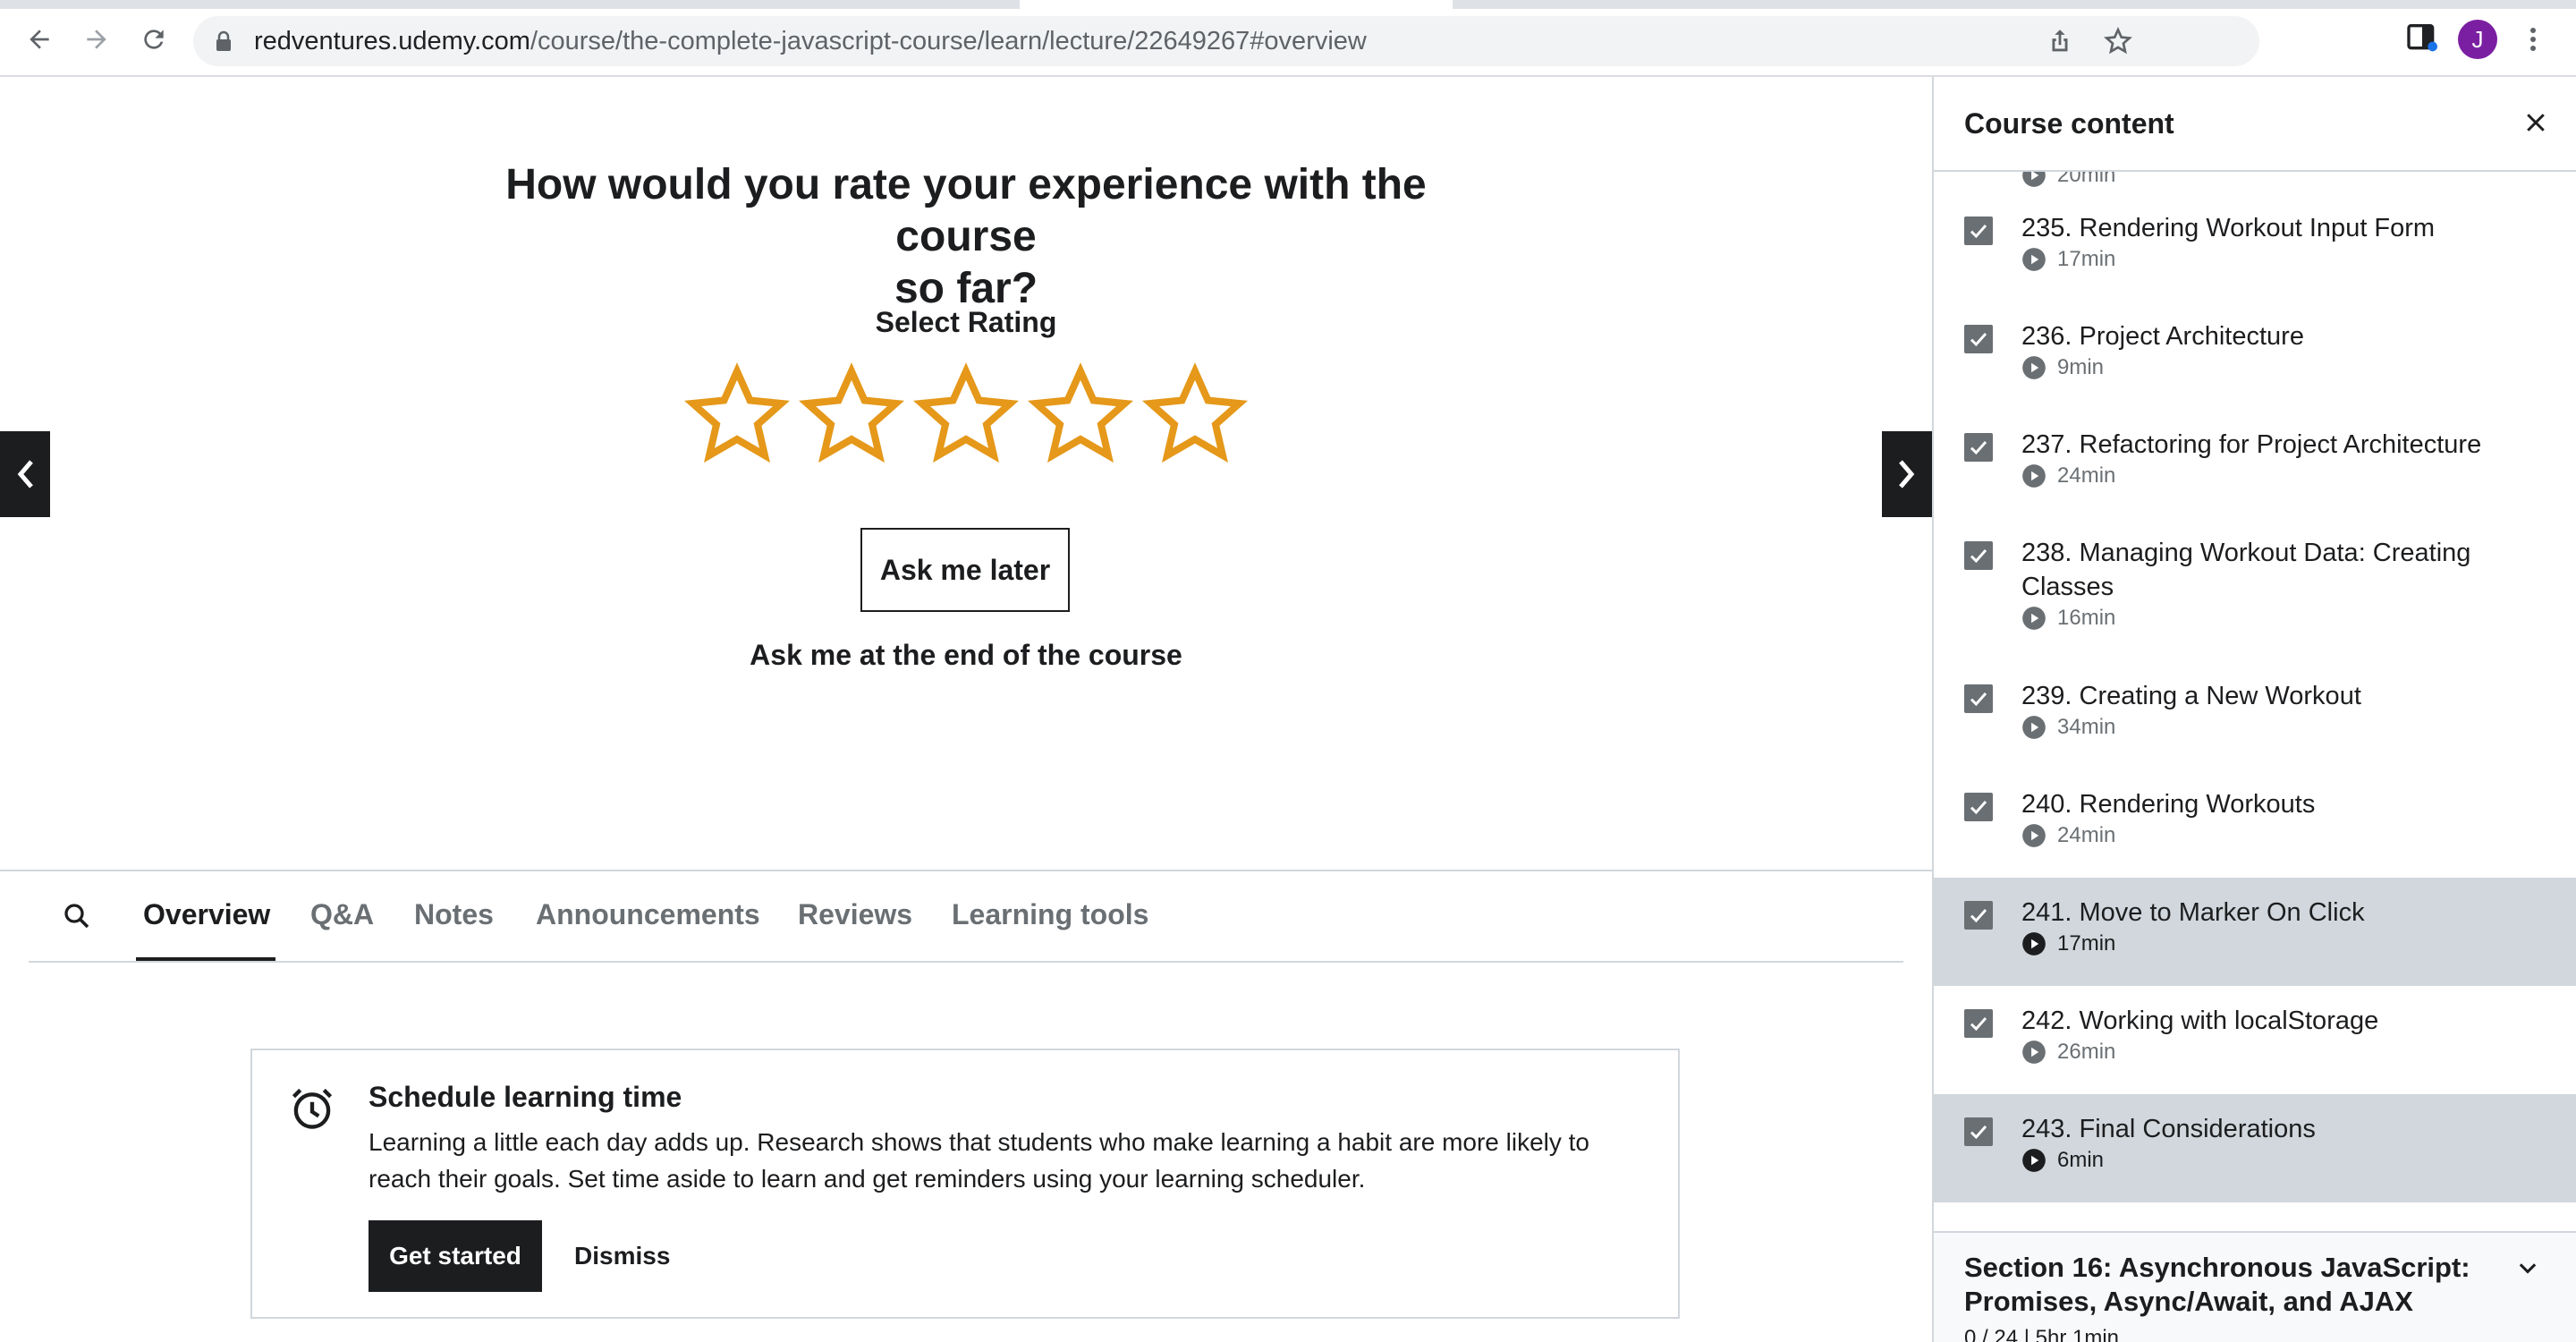 The image size is (2576, 1342). I want to click on tab-notes: Notes, so click(454, 915).